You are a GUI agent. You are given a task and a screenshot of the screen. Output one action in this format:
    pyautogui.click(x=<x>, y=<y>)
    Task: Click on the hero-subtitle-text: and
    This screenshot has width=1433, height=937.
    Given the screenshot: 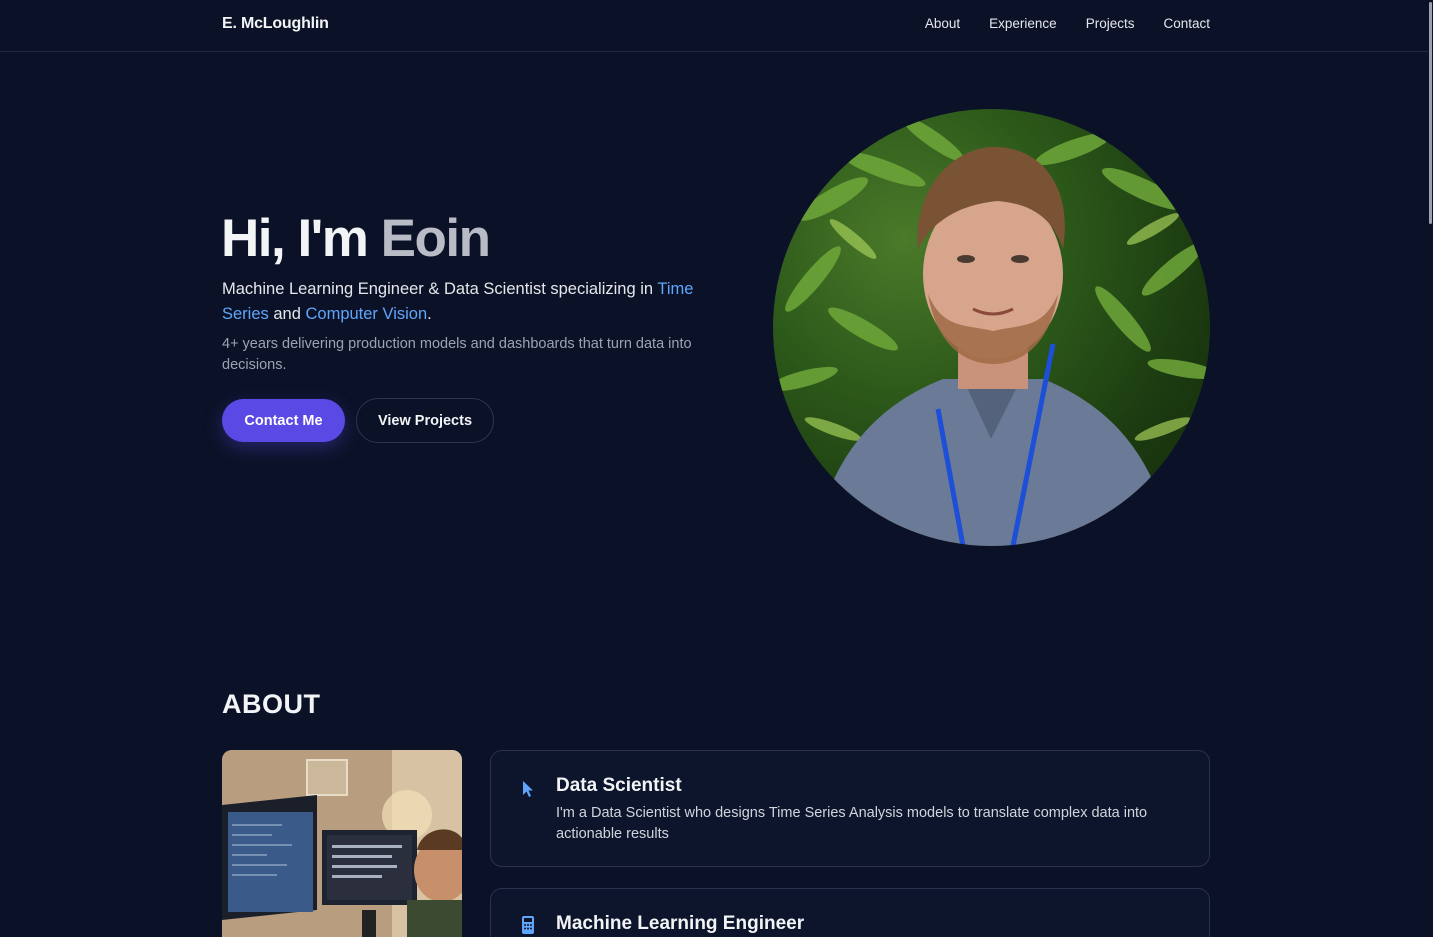 What is the action you would take?
    pyautogui.click(x=287, y=314)
    